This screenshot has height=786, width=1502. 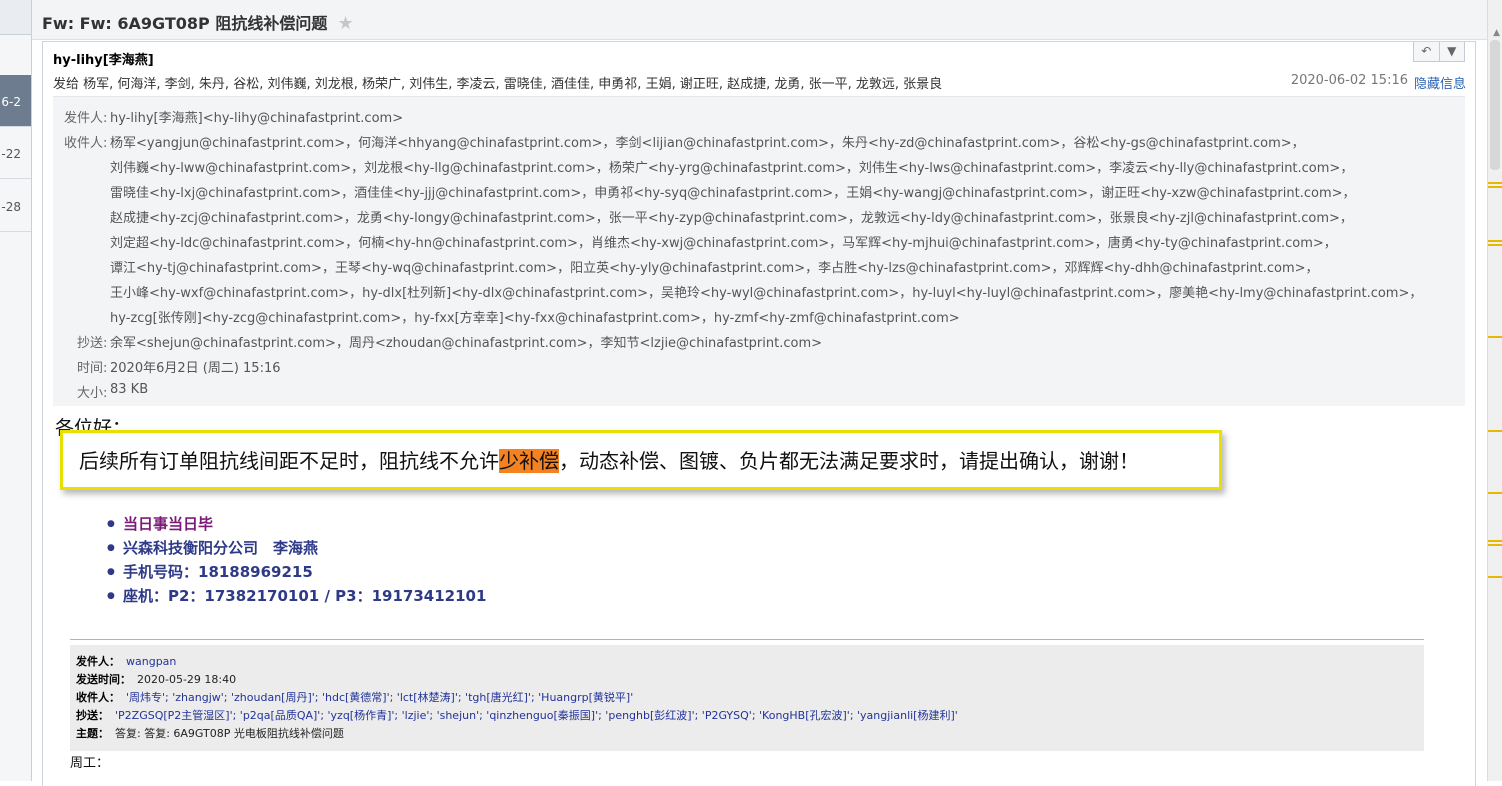 I want to click on quoted-cc-label: 抄送：, so click(x=92, y=715).